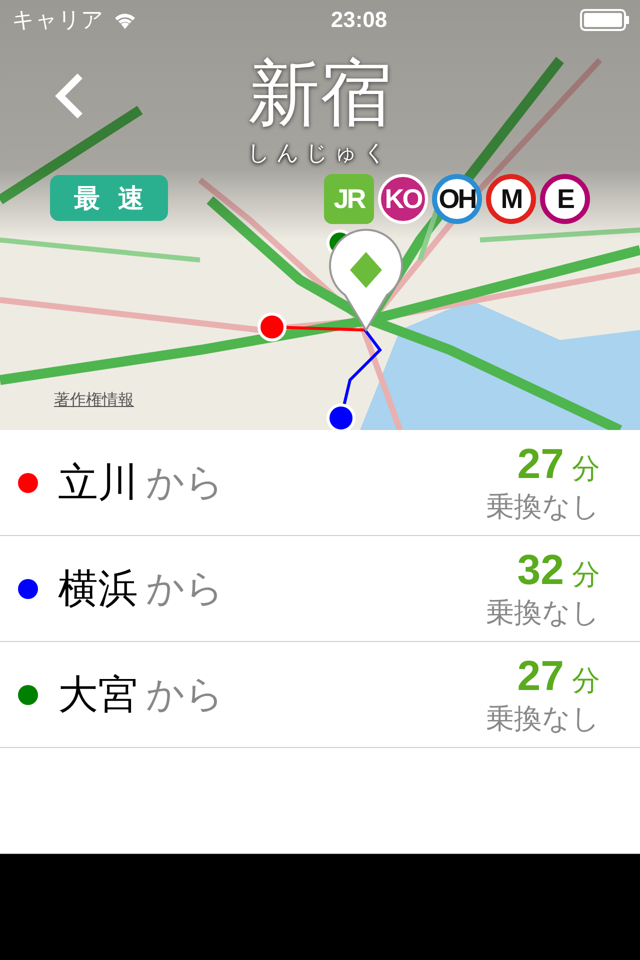 The width and height of the screenshot is (640, 960). Describe the element at coordinates (320, 695) in the screenshot. I see `route-row: 大宮 から 27 分 乗換なし` at that location.